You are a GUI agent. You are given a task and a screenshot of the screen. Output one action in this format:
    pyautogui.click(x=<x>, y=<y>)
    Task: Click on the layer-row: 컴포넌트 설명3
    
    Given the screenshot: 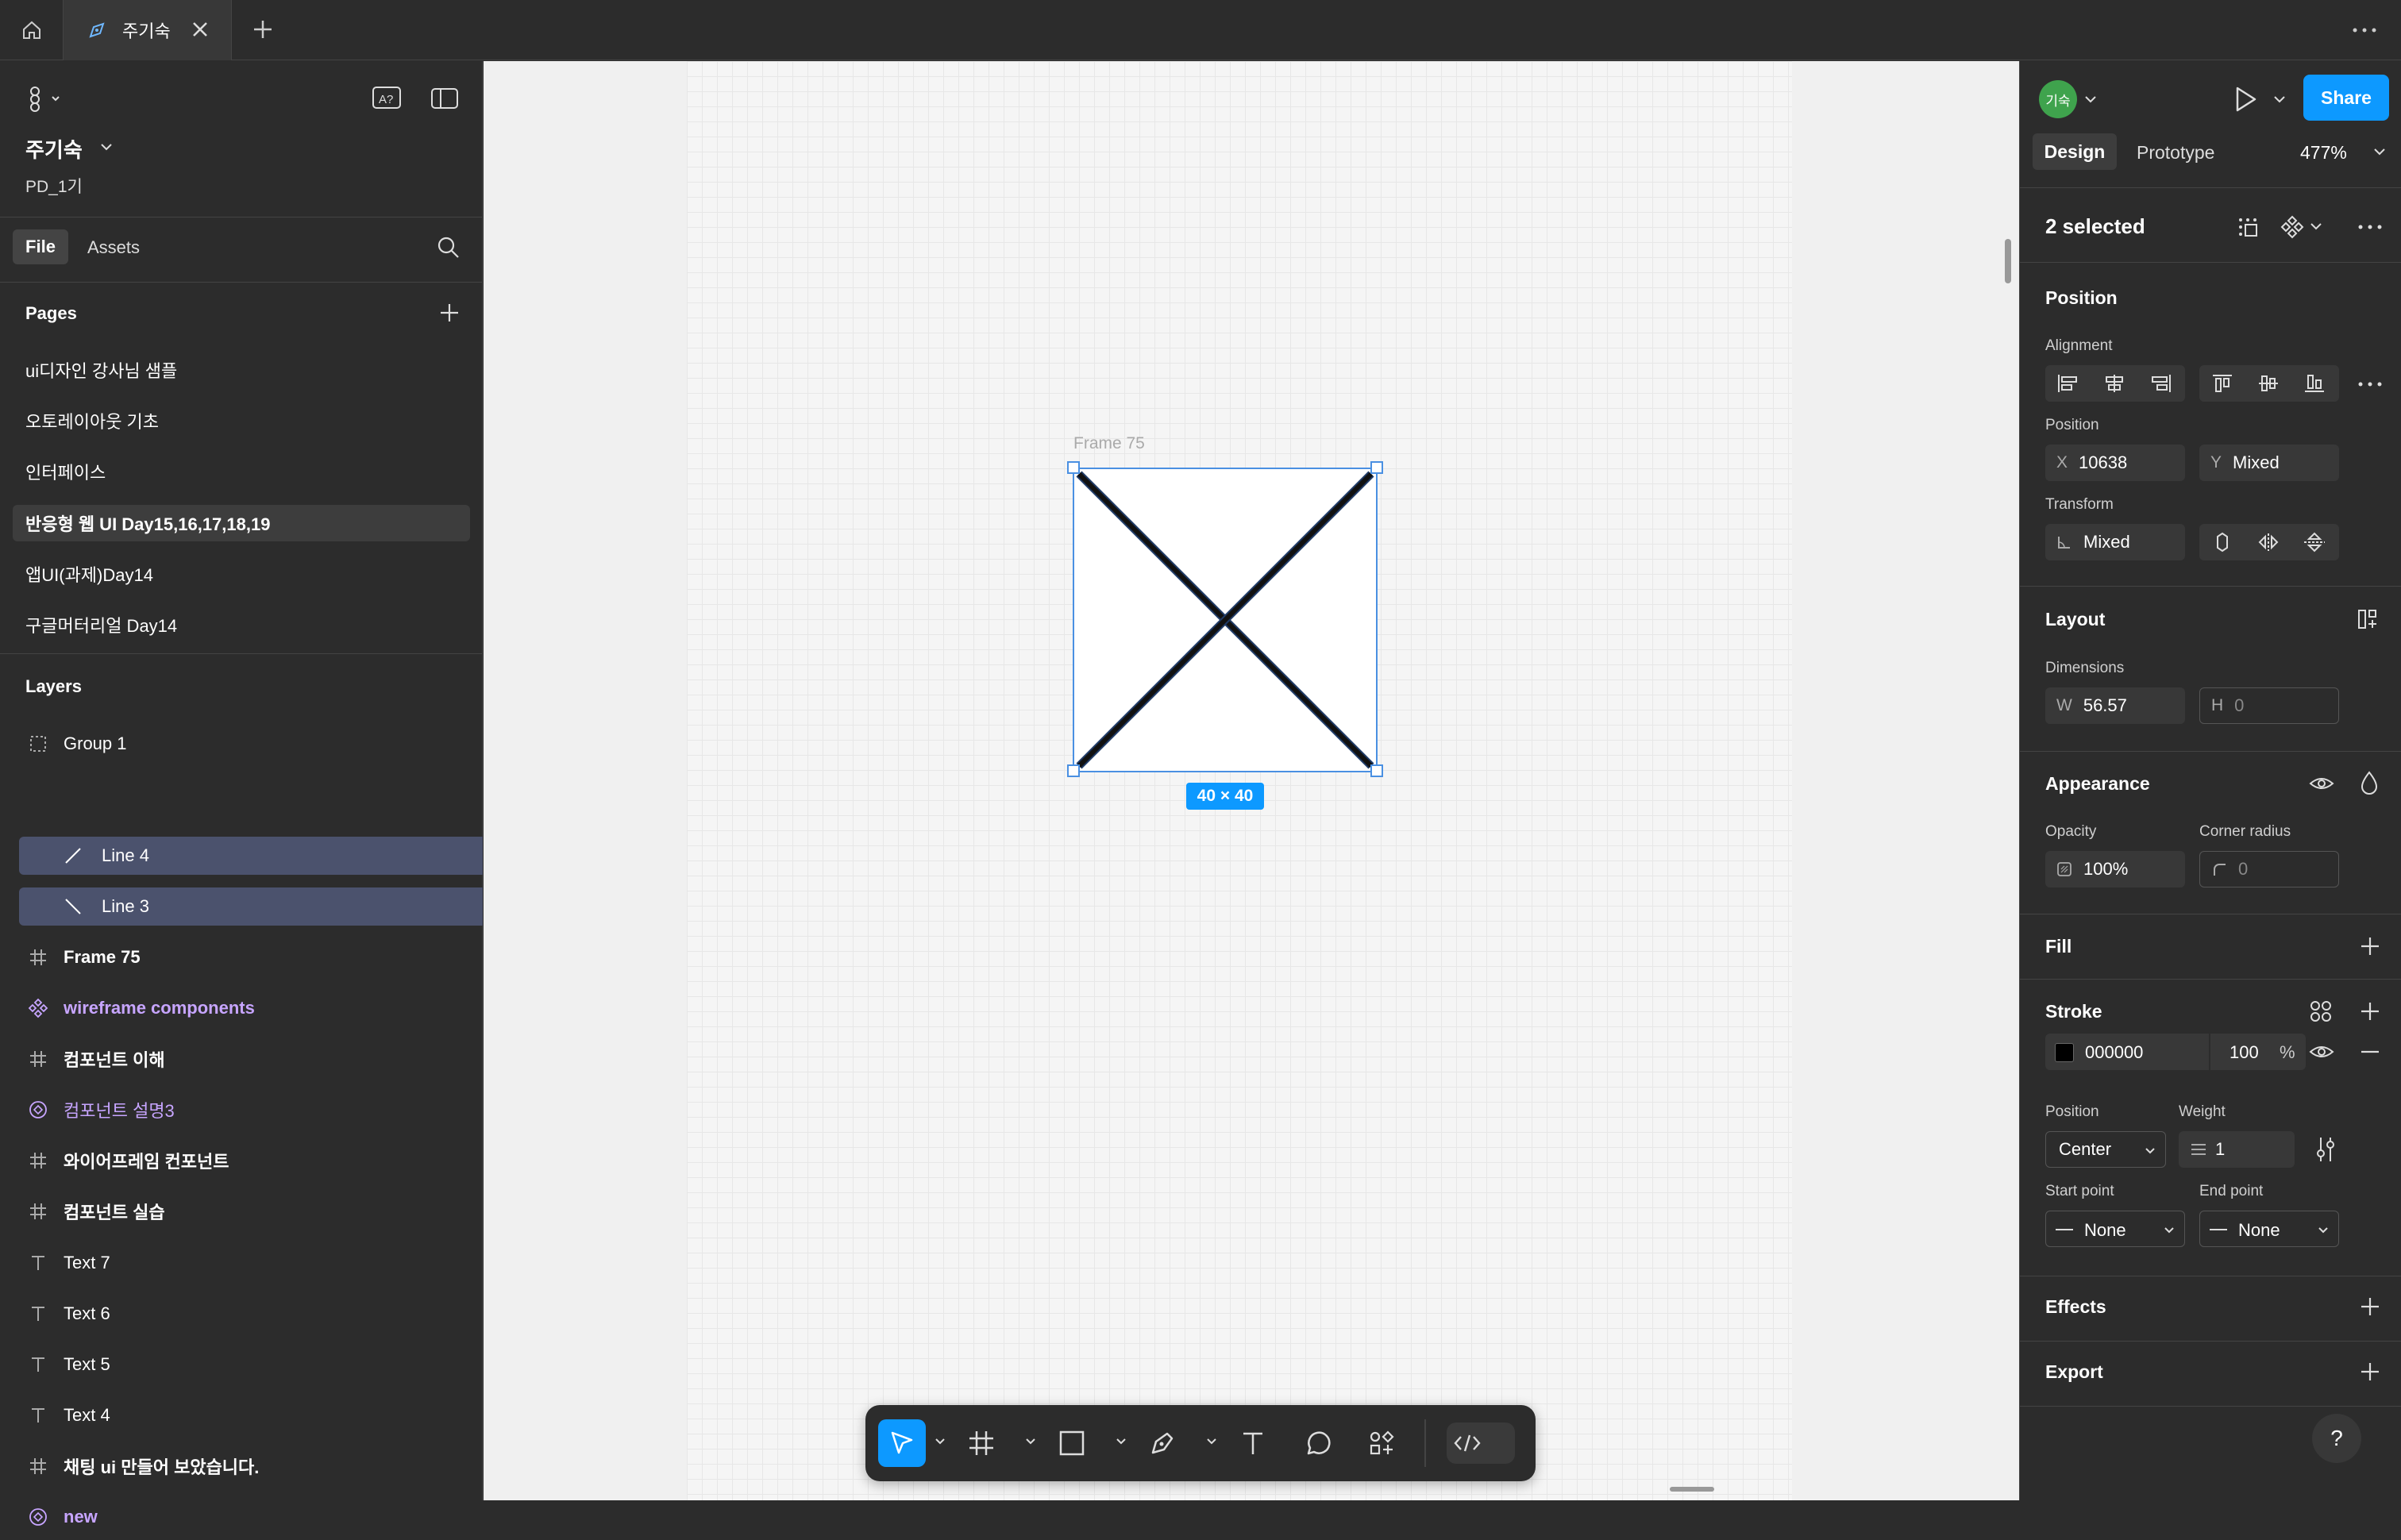 What is the action you would take?
    pyautogui.click(x=242, y=1110)
    